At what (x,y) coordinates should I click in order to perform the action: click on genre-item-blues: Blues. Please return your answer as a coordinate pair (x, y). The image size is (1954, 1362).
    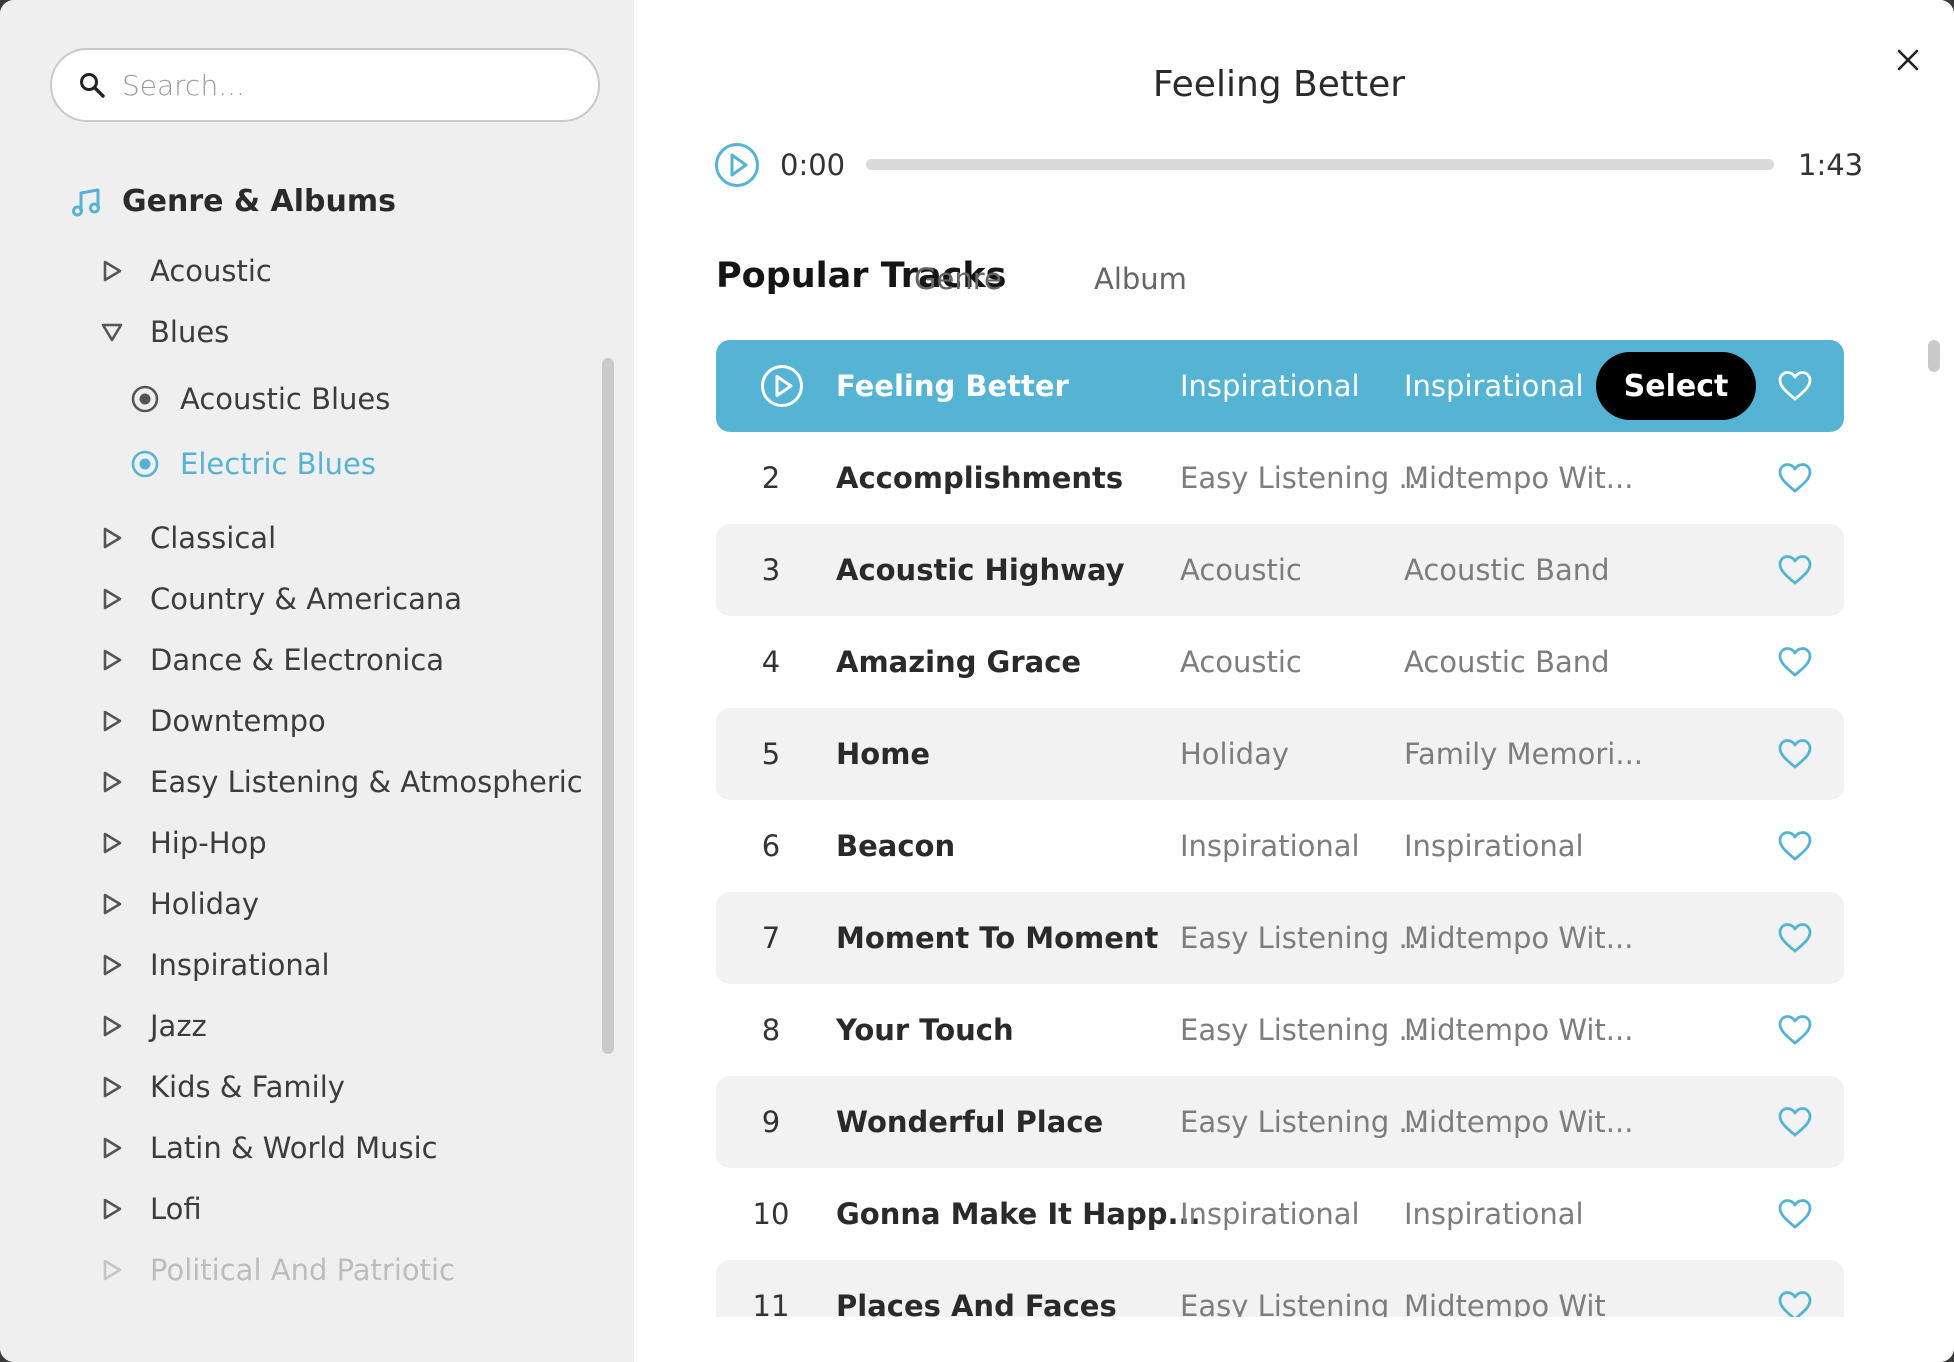
    Looking at the image, I should click on (164, 332).